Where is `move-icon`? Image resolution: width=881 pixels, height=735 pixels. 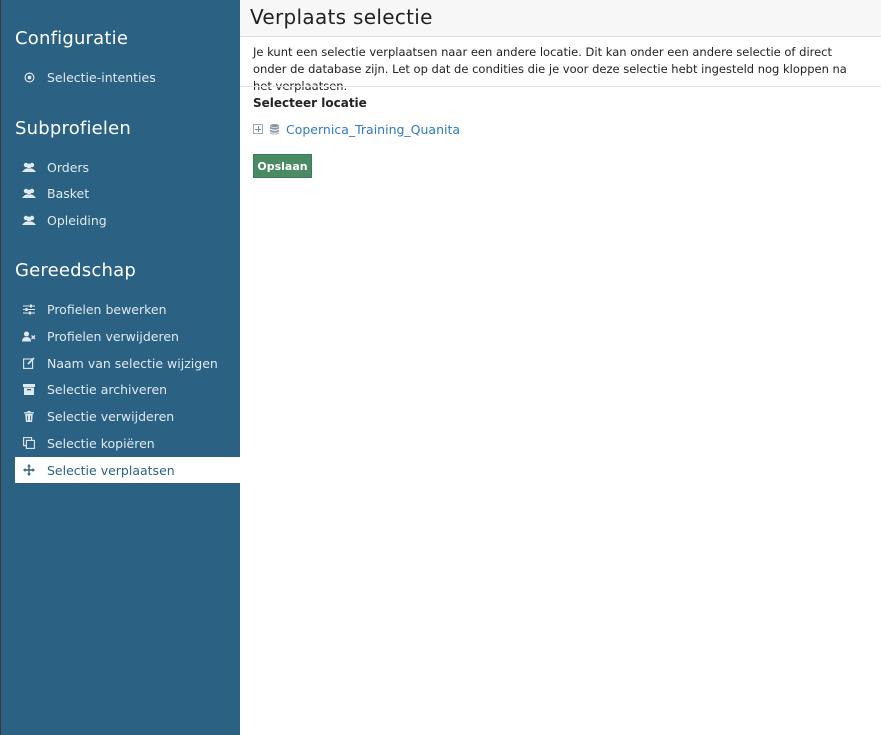 move-icon is located at coordinates (29, 470).